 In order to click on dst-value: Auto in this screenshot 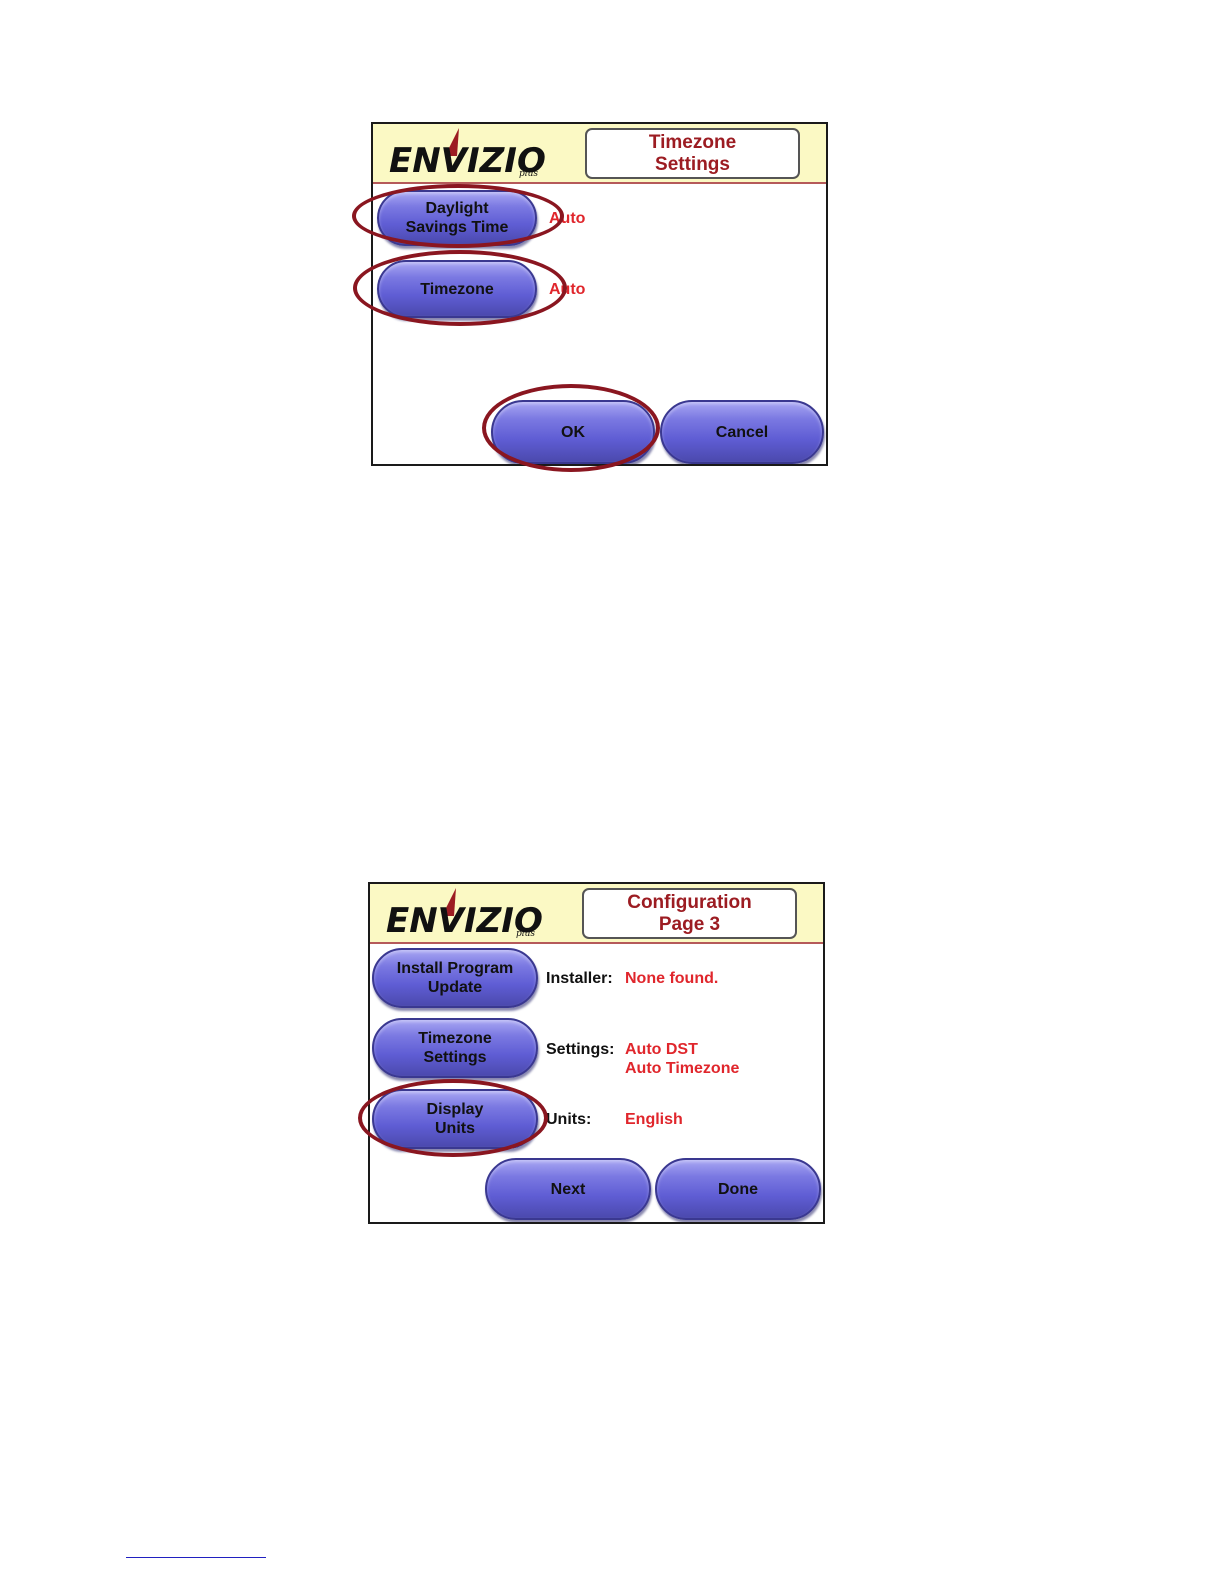, I will do `click(567, 218)`.